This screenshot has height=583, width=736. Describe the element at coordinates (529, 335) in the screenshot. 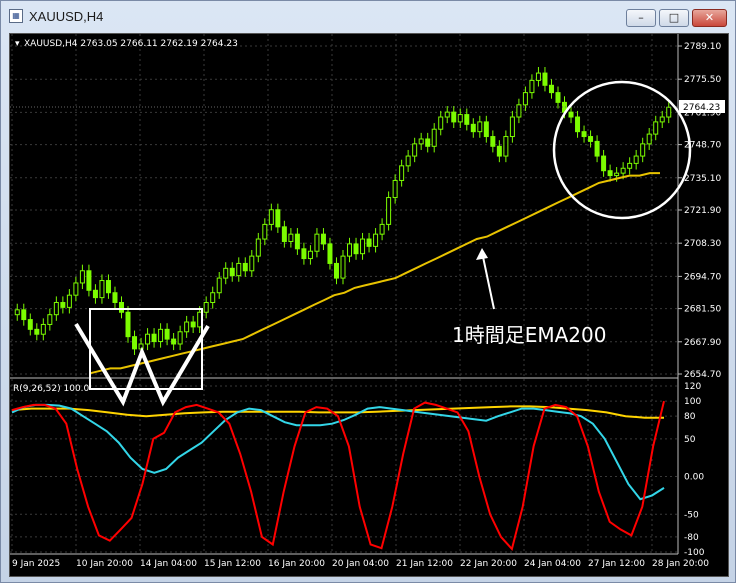

I see `ema-annotation-text: 1時間足EMA200` at that location.